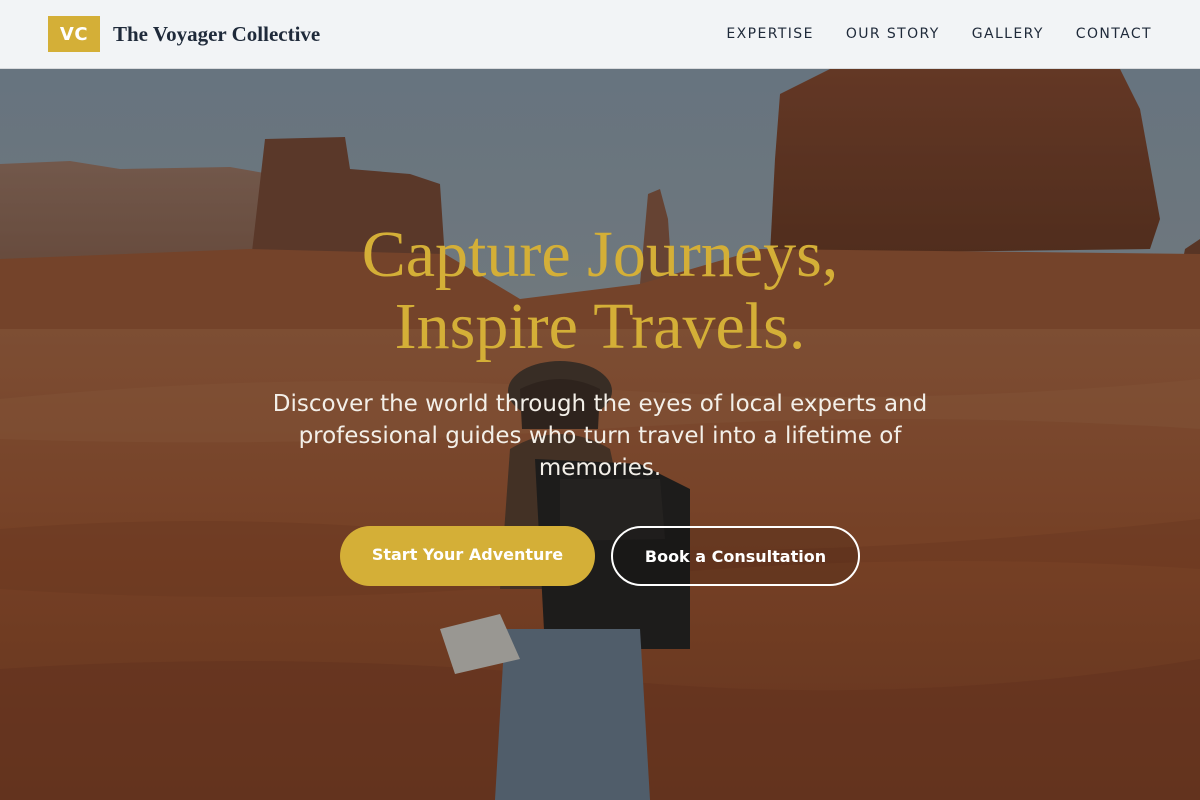 The height and width of the screenshot is (800, 1200). I want to click on start-adventure-button: Start Your Adventure, so click(467, 556).